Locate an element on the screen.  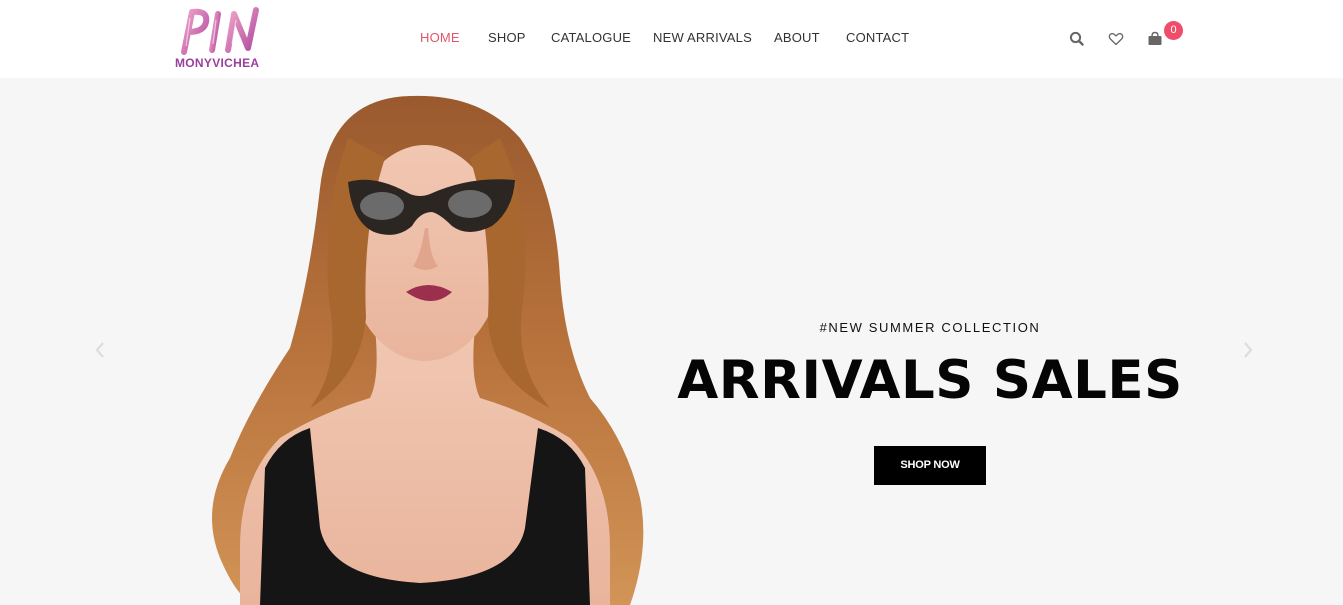
heart-icon is located at coordinates (1116, 39).